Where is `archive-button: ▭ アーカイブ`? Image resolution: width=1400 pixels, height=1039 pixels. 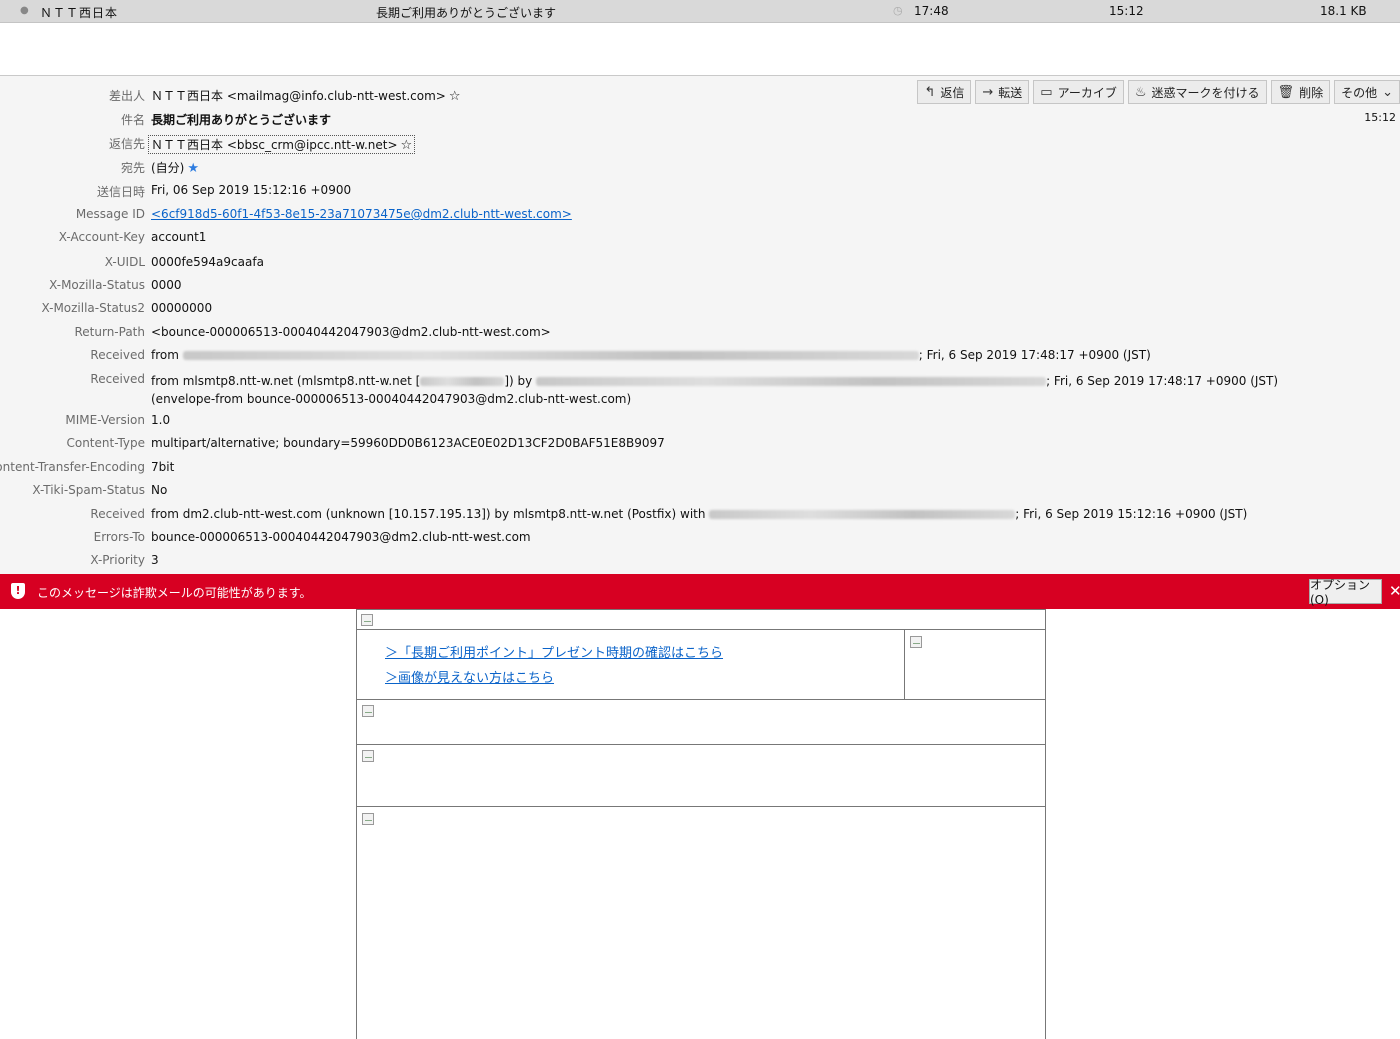
archive-button: ▭ アーカイブ is located at coordinates (1078, 92).